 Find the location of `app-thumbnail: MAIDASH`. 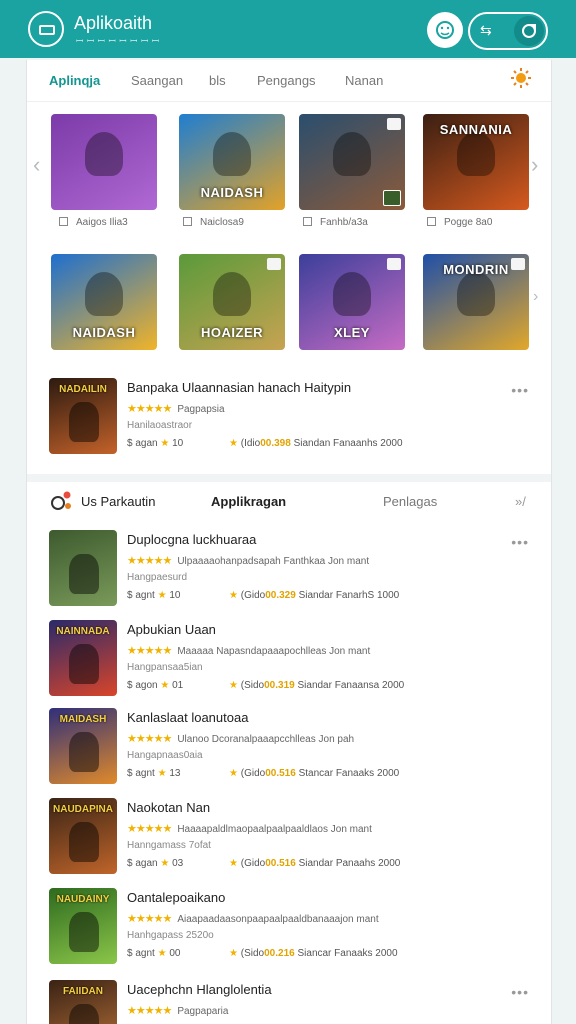

app-thumbnail: MAIDASH is located at coordinates (83, 746).